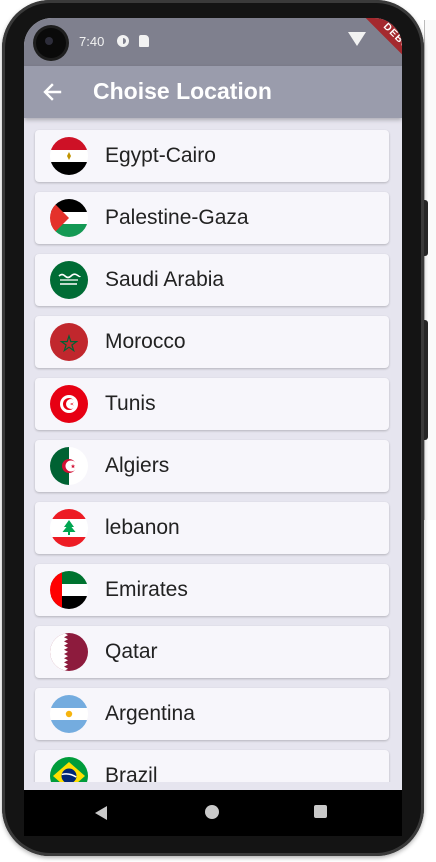 This screenshot has height=862, width=436. I want to click on sim-card-icon, so click(144, 41).